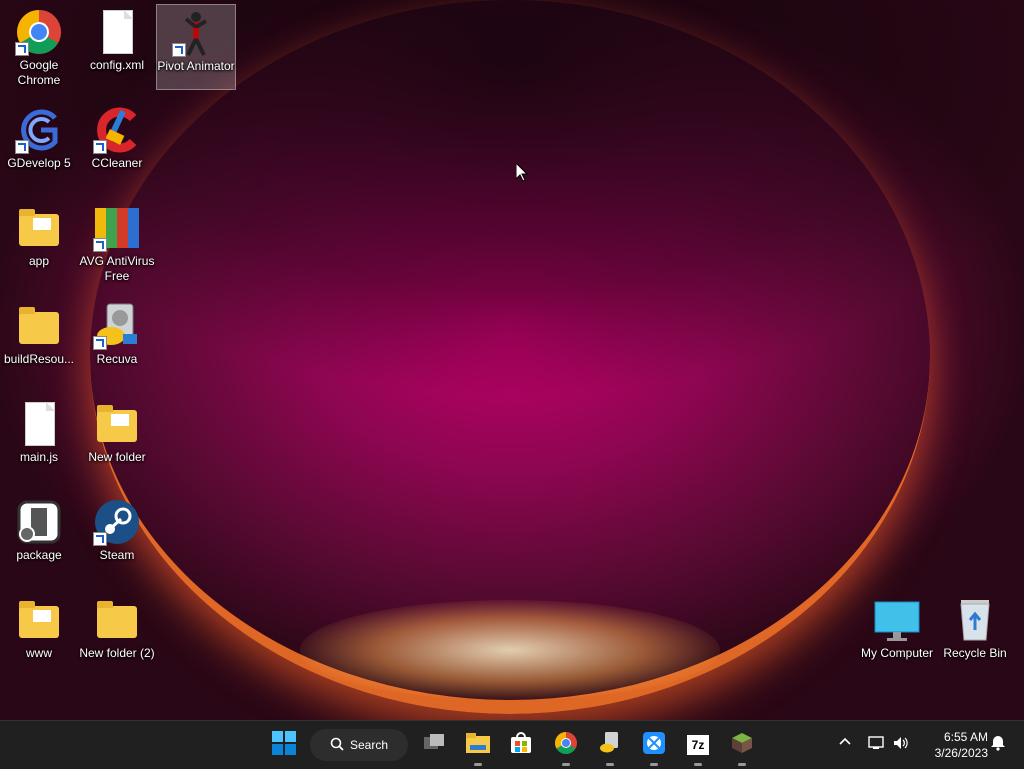 This screenshot has width=1024, height=769. I want to click on taskbar-minecraft, so click(742, 747).